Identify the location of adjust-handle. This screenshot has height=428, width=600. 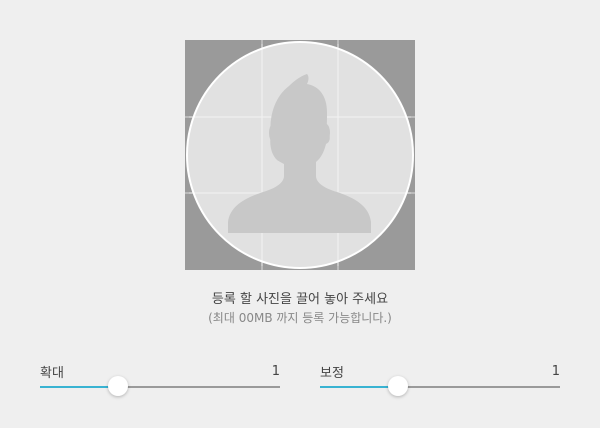
(398, 386).